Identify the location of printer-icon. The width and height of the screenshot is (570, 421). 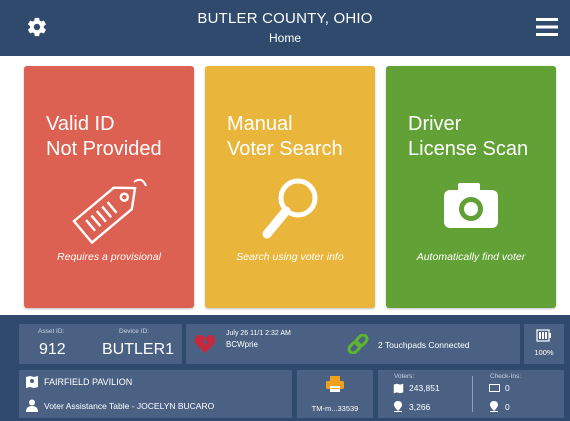
(335, 384).